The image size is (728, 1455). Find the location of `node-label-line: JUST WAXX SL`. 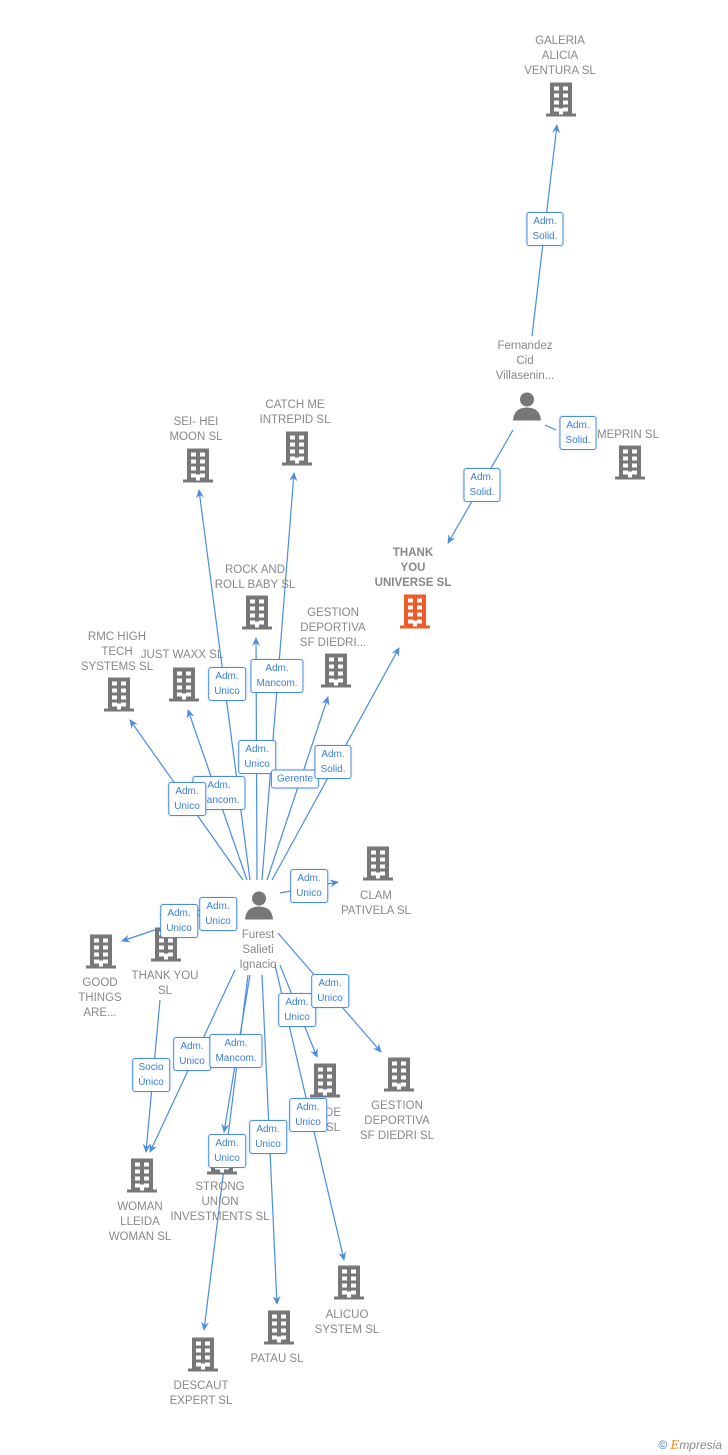

node-label-line: JUST WAXX SL is located at coordinates (182, 655).